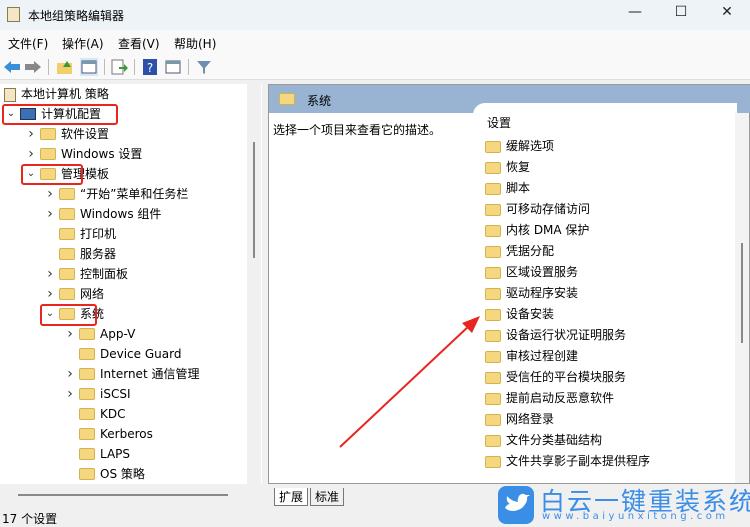 The height and width of the screenshot is (527, 750). Describe the element at coordinates (516, 505) in the screenshot. I see `bird-logo-icon` at that location.